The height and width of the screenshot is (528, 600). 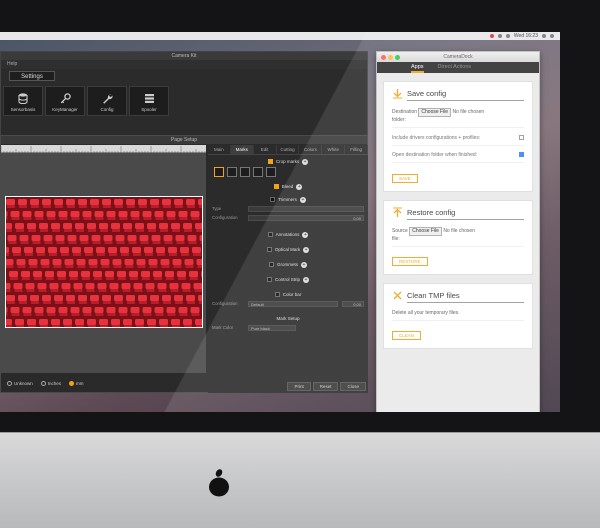 What do you see at coordinates (288, 161) in the screenshot?
I see `crop-marks-section: Crop marks +` at bounding box center [288, 161].